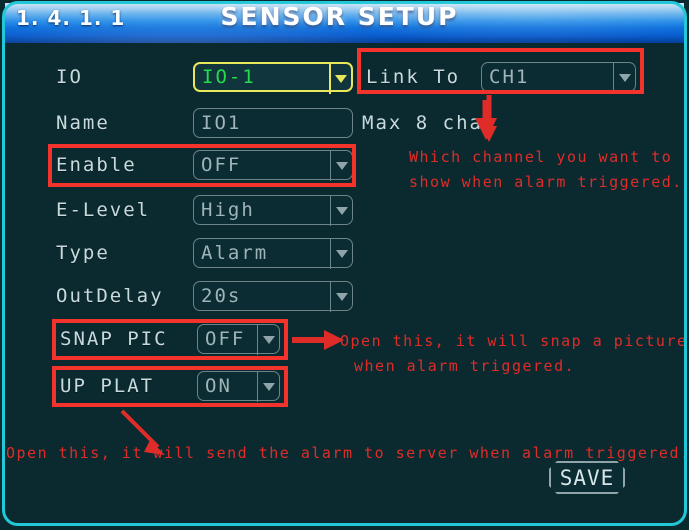  Describe the element at coordinates (273, 78) in the screenshot. I see `io-dropdown: IO-1` at that location.